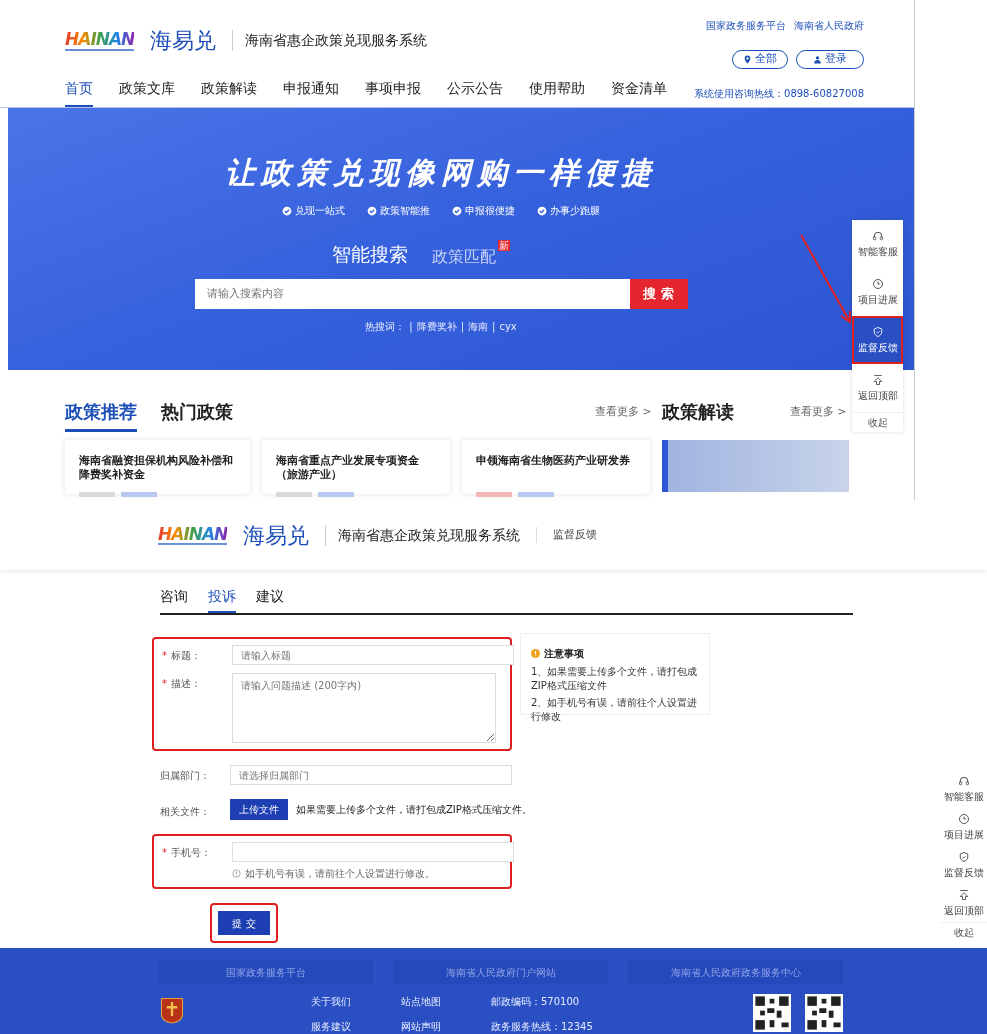 Image resolution: width=987 pixels, height=1034 pixels. Describe the element at coordinates (222, 599) in the screenshot. I see `form-tab: 投诉` at that location.